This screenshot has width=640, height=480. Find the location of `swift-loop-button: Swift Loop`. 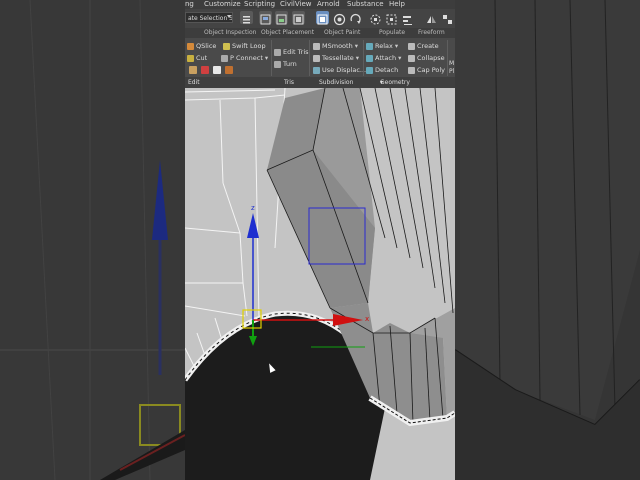

swift-loop-button: Swift Loop is located at coordinates (244, 46).